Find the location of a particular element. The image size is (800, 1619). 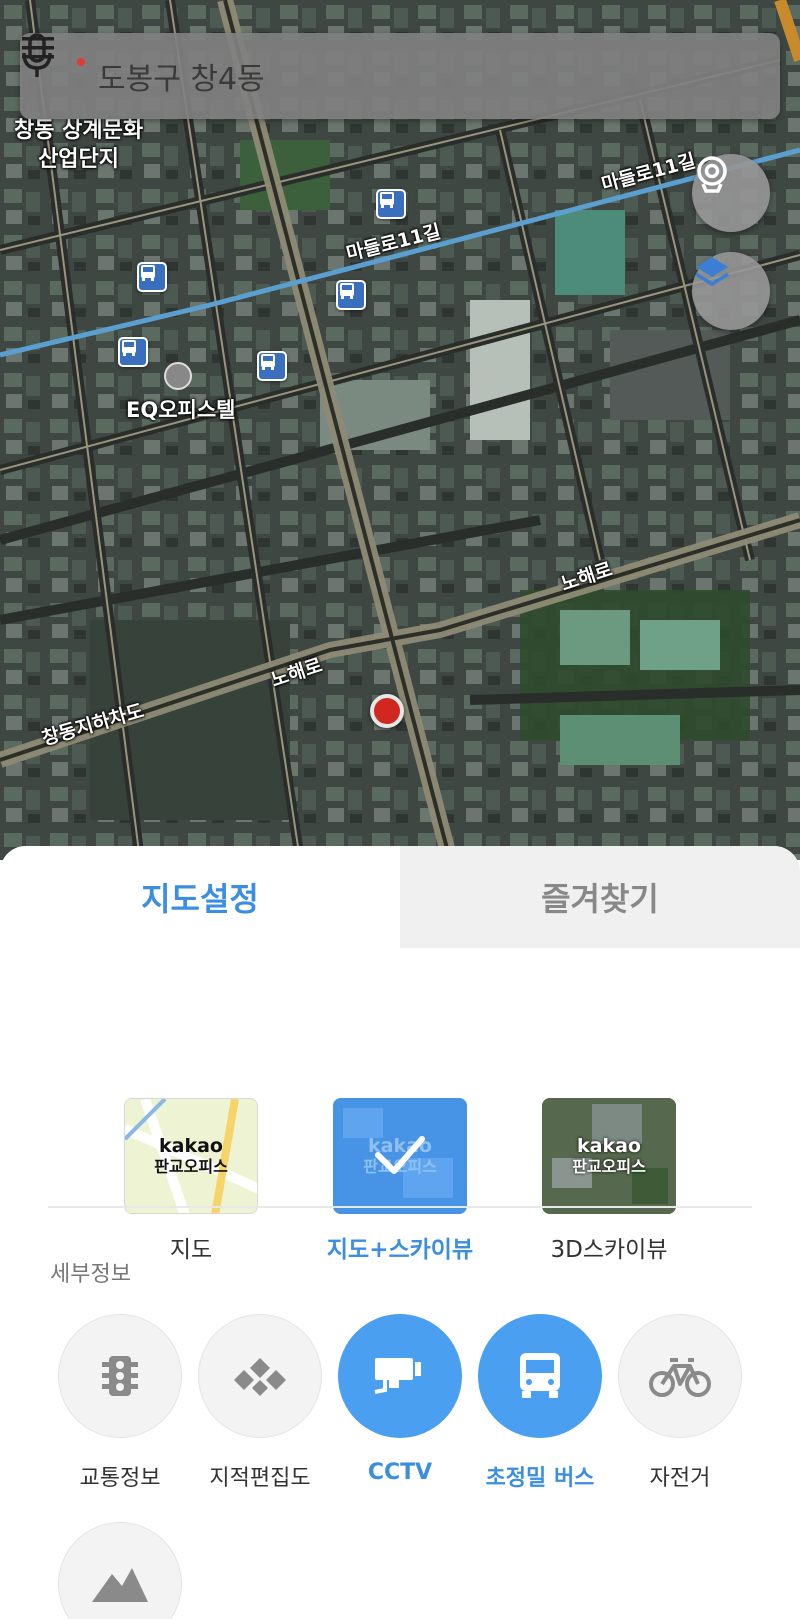

building-marker-icon is located at coordinates (178, 376).